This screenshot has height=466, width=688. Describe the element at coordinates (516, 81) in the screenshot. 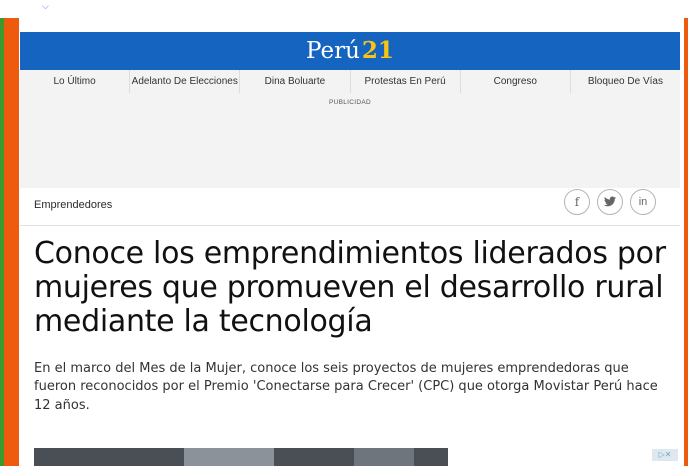

I see `nav-item-congreso: Congreso` at that location.